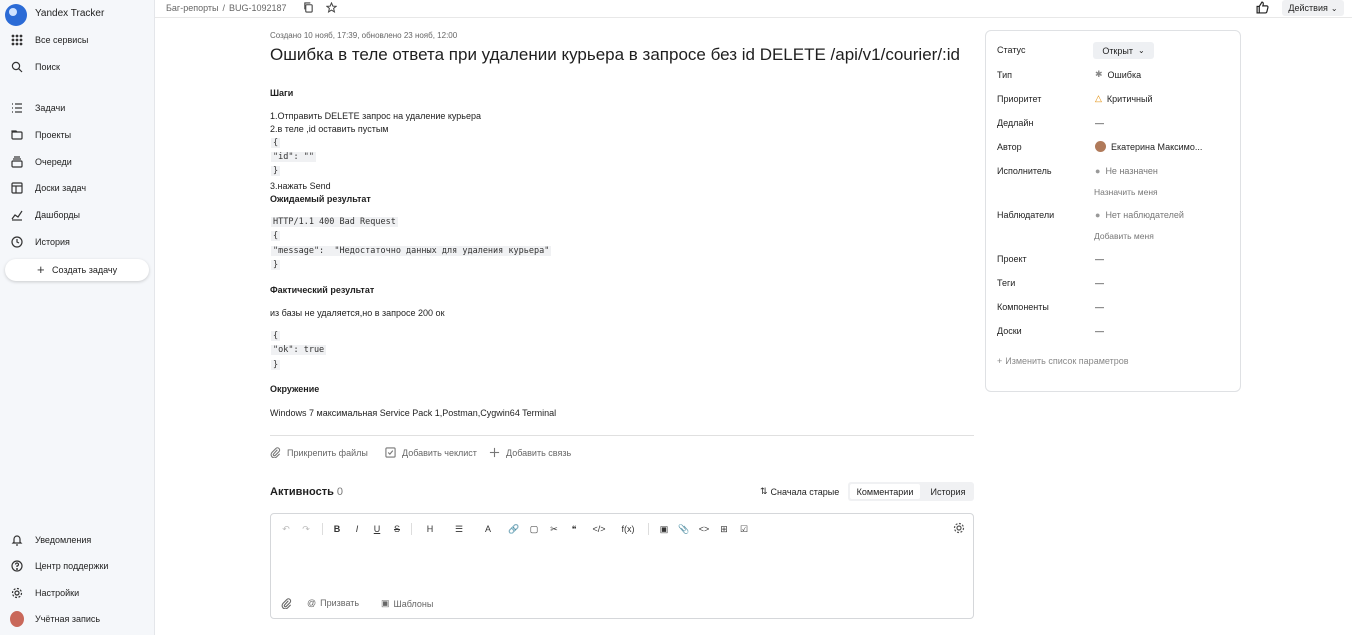  What do you see at coordinates (1011, 50) in the screenshot?
I see `status-label: Статус` at bounding box center [1011, 50].